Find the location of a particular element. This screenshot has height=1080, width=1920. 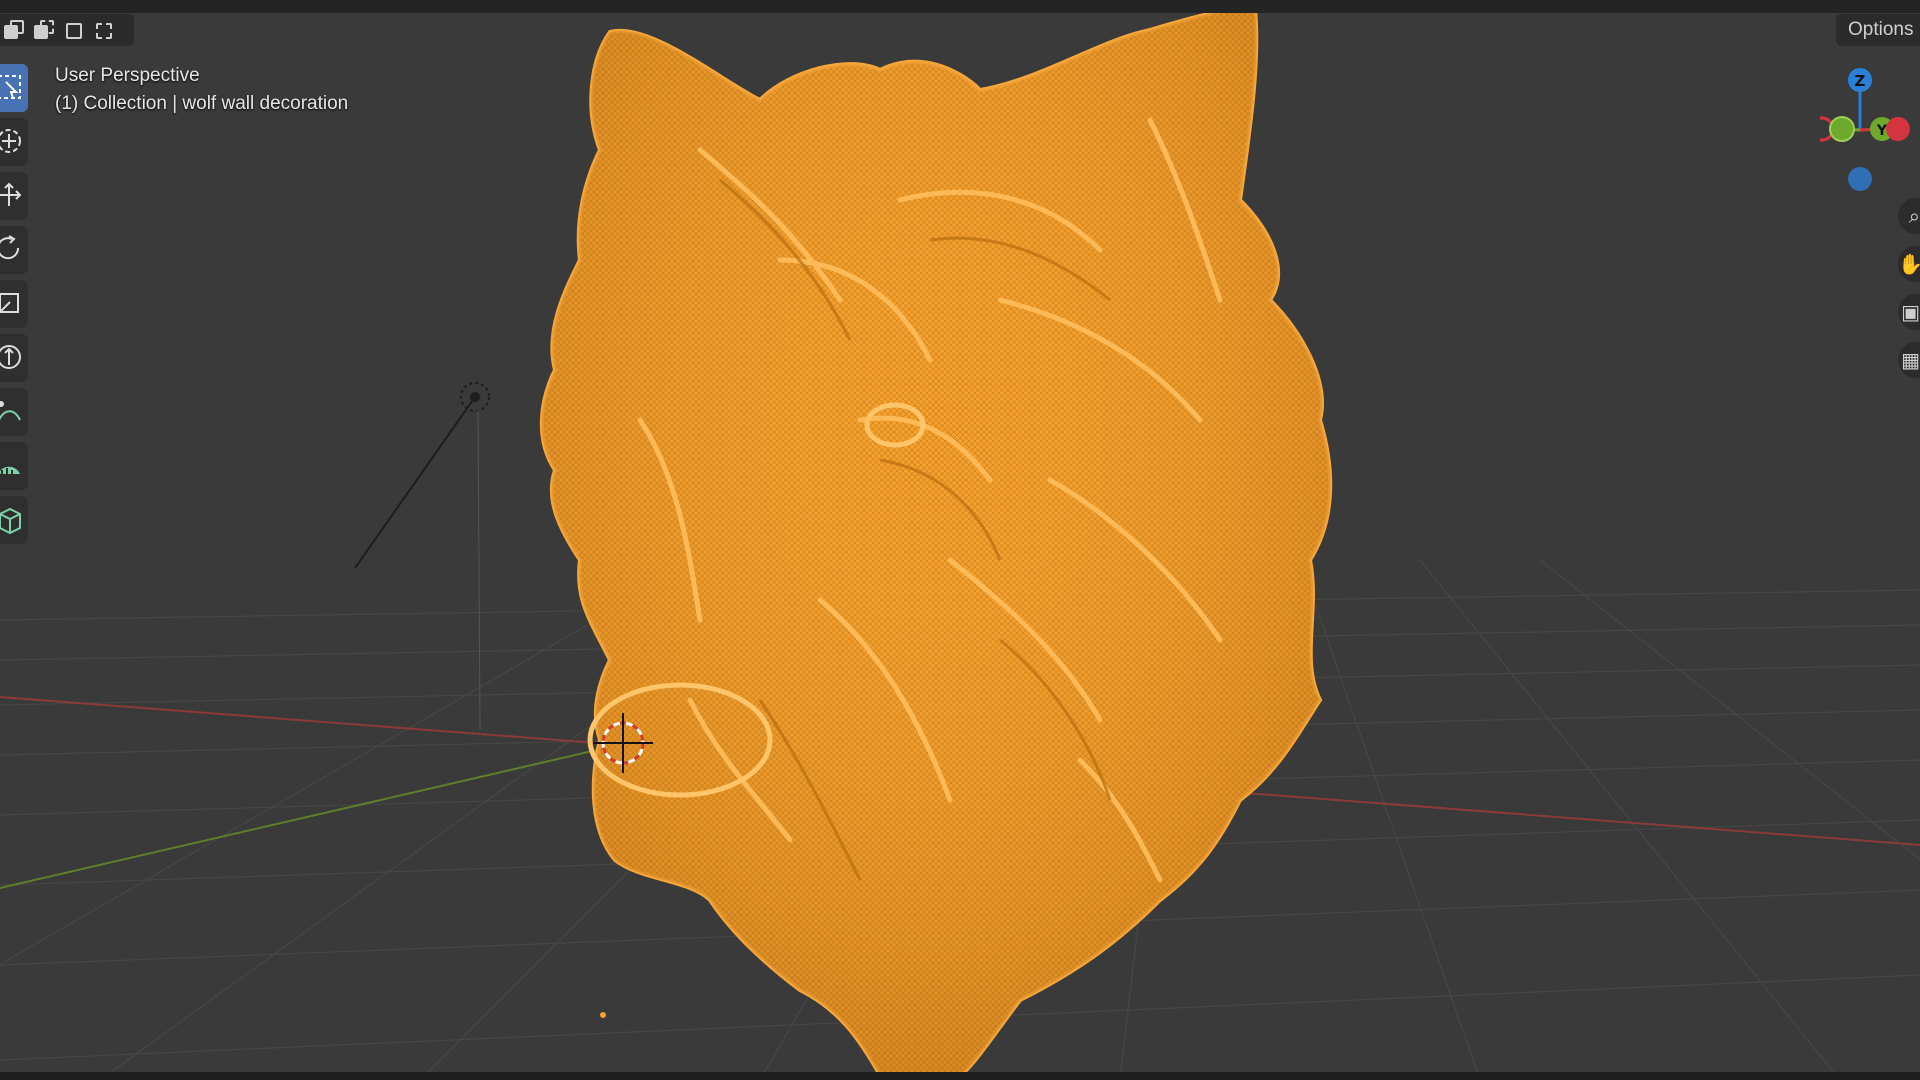

move-tool is located at coordinates (14, 196).